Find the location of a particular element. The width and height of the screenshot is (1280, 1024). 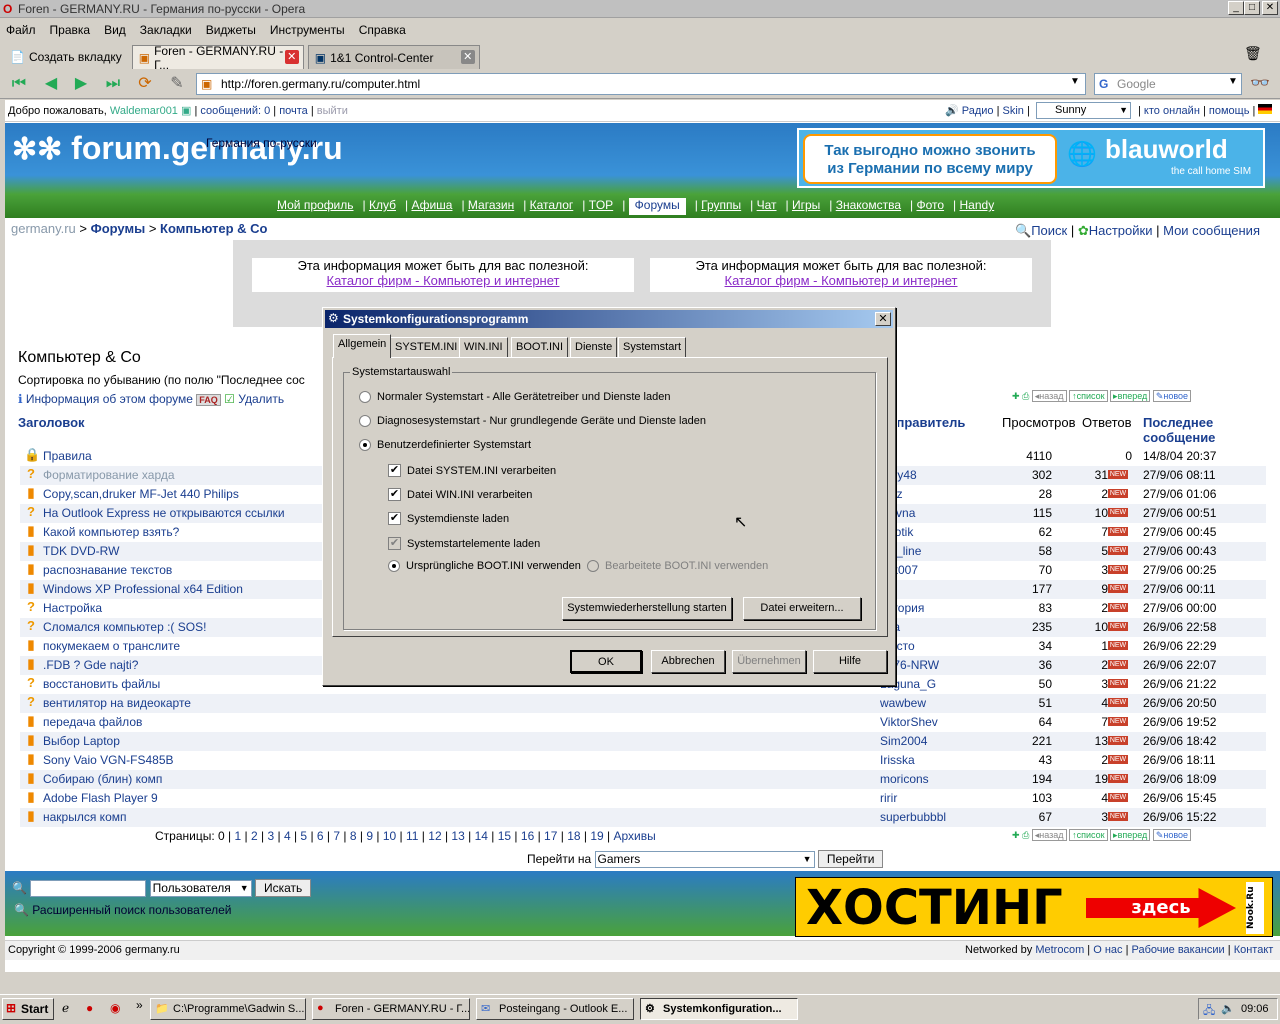

page-link: 12 is located at coordinates (434, 836).